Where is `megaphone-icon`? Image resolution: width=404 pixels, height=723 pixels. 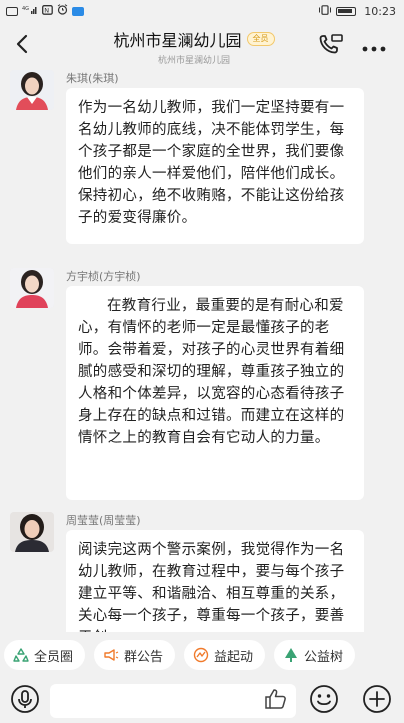
megaphone-icon is located at coordinates (111, 655).